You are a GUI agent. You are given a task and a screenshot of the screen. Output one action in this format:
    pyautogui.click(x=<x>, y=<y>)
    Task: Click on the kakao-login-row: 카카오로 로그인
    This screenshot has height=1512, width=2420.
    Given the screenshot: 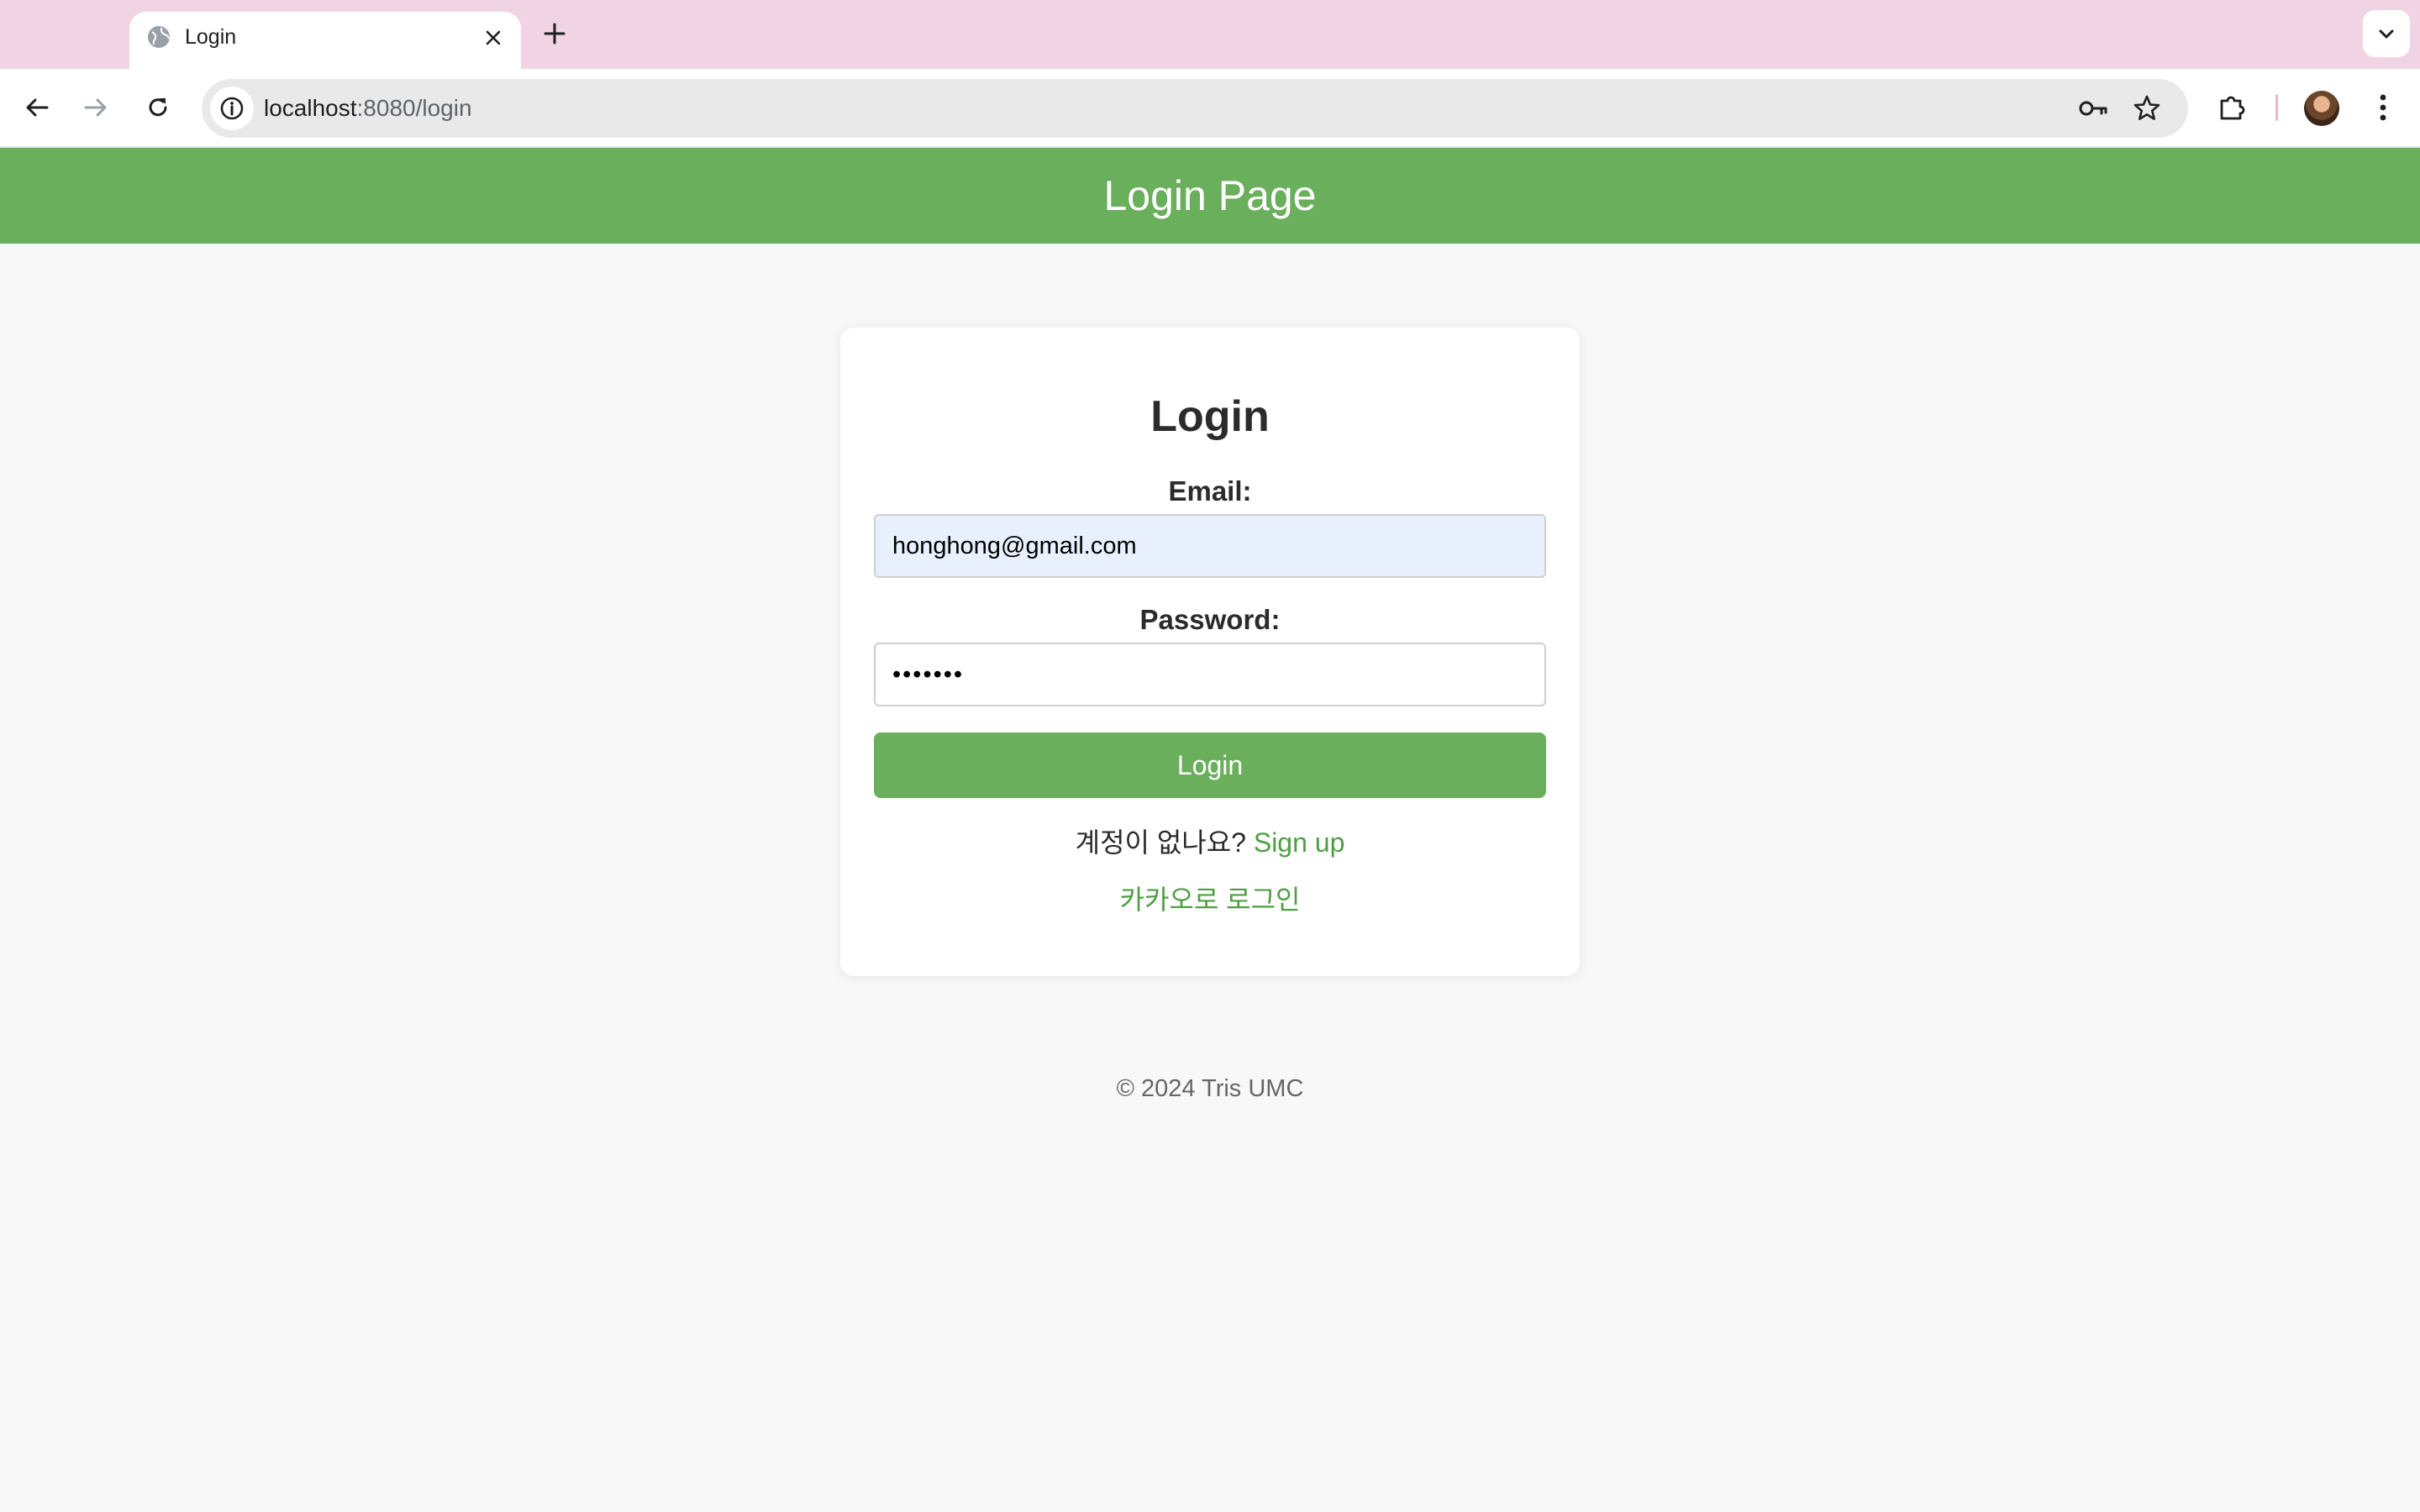 What is the action you would take?
    pyautogui.click(x=1210, y=898)
    